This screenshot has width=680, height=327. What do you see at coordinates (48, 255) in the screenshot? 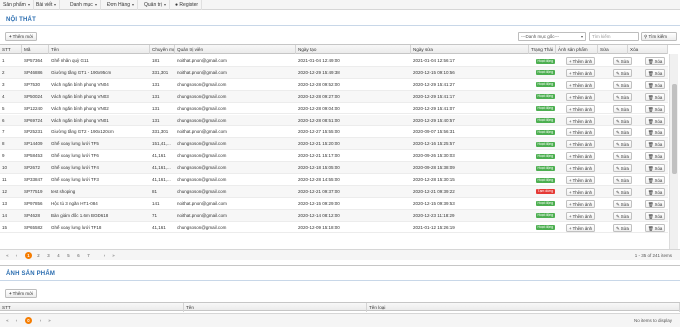
I see `page-number-3: 3` at bounding box center [48, 255].